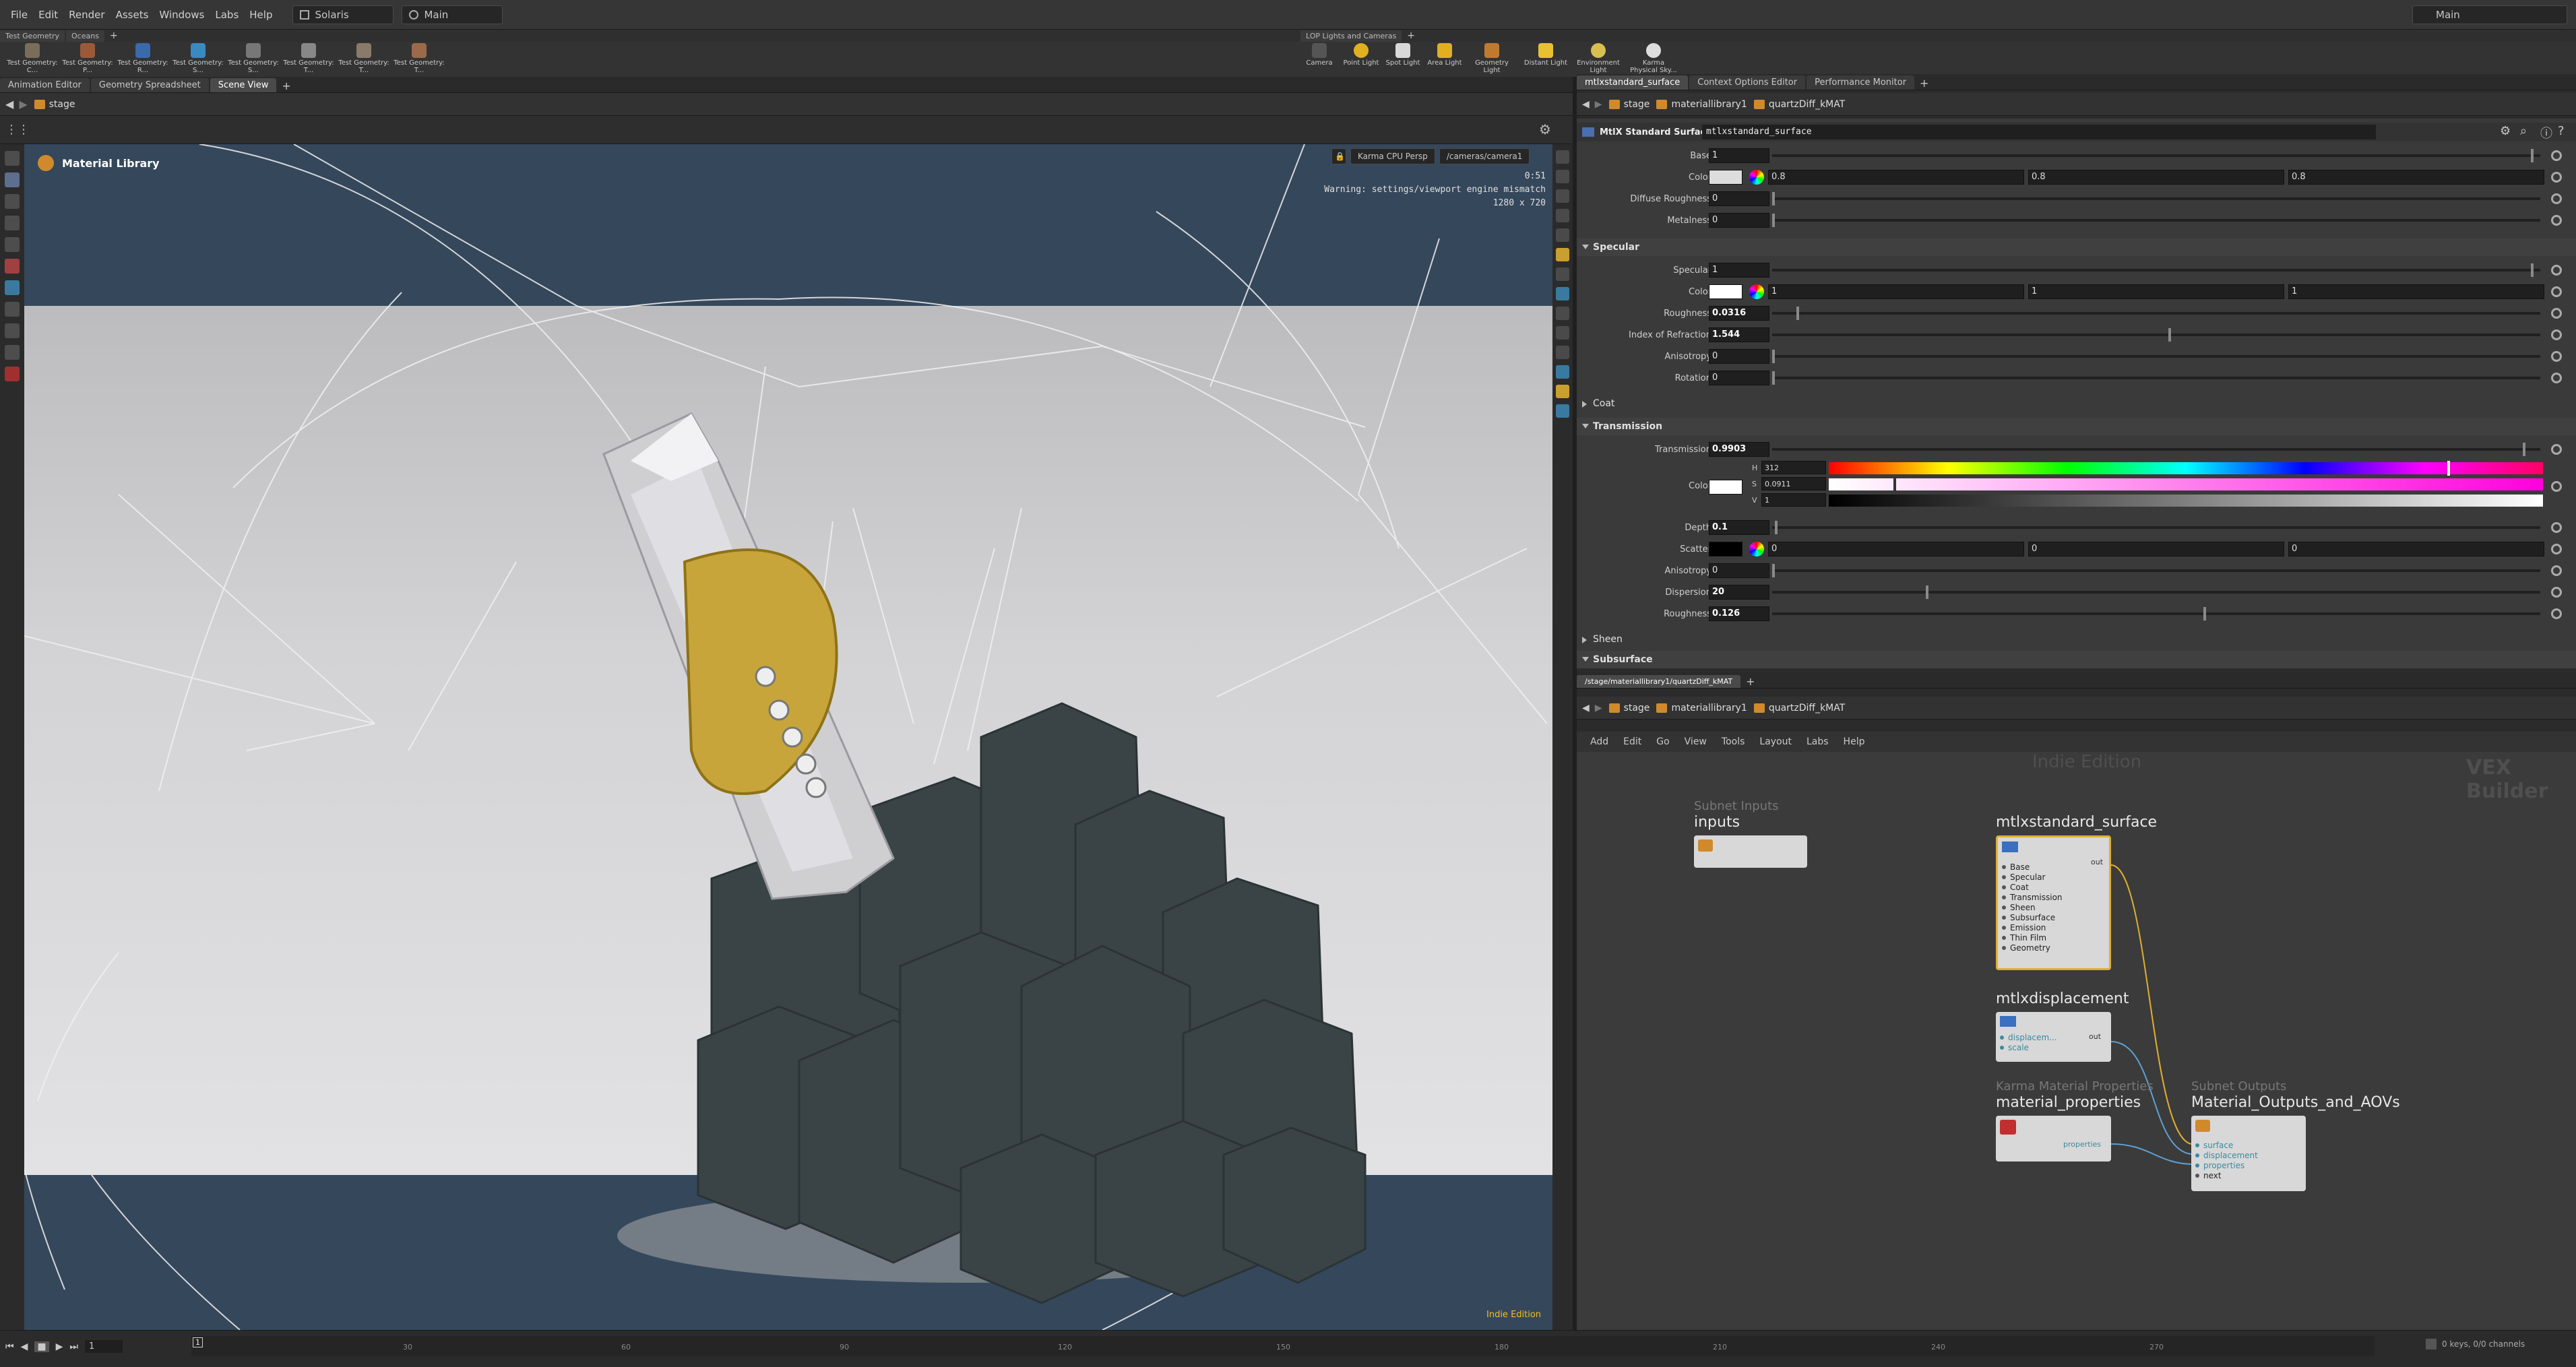 The height and width of the screenshot is (1367, 2576). Describe the element at coordinates (12, 309) in the screenshot. I see `pose-tool-icon` at that location.